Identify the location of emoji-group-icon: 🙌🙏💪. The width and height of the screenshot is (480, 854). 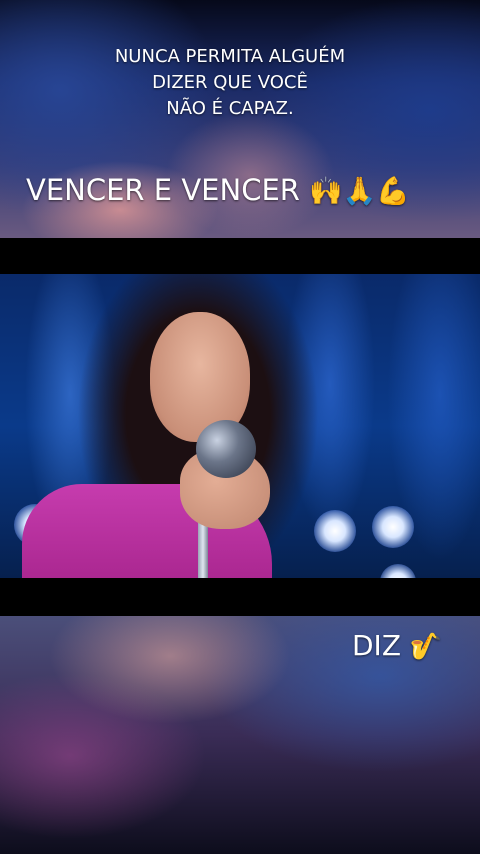
(359, 191).